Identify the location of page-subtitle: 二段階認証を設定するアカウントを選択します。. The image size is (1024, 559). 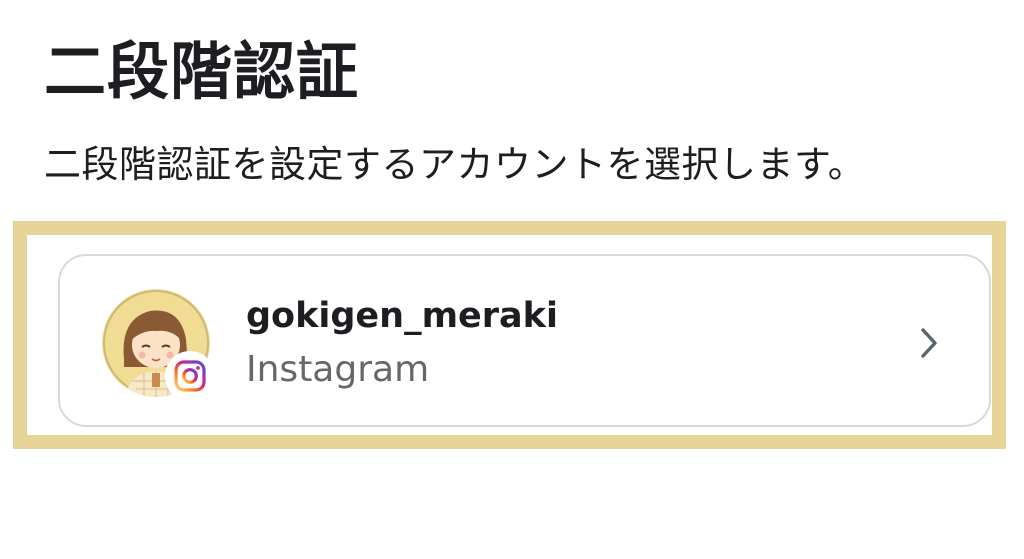
(455, 164).